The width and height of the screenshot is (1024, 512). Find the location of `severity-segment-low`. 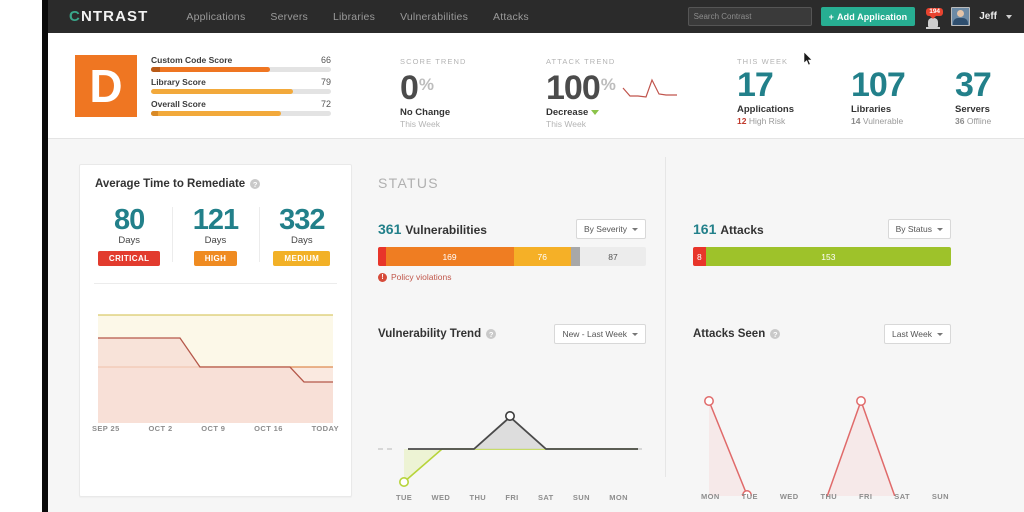

severity-segment-low is located at coordinates (576, 256).